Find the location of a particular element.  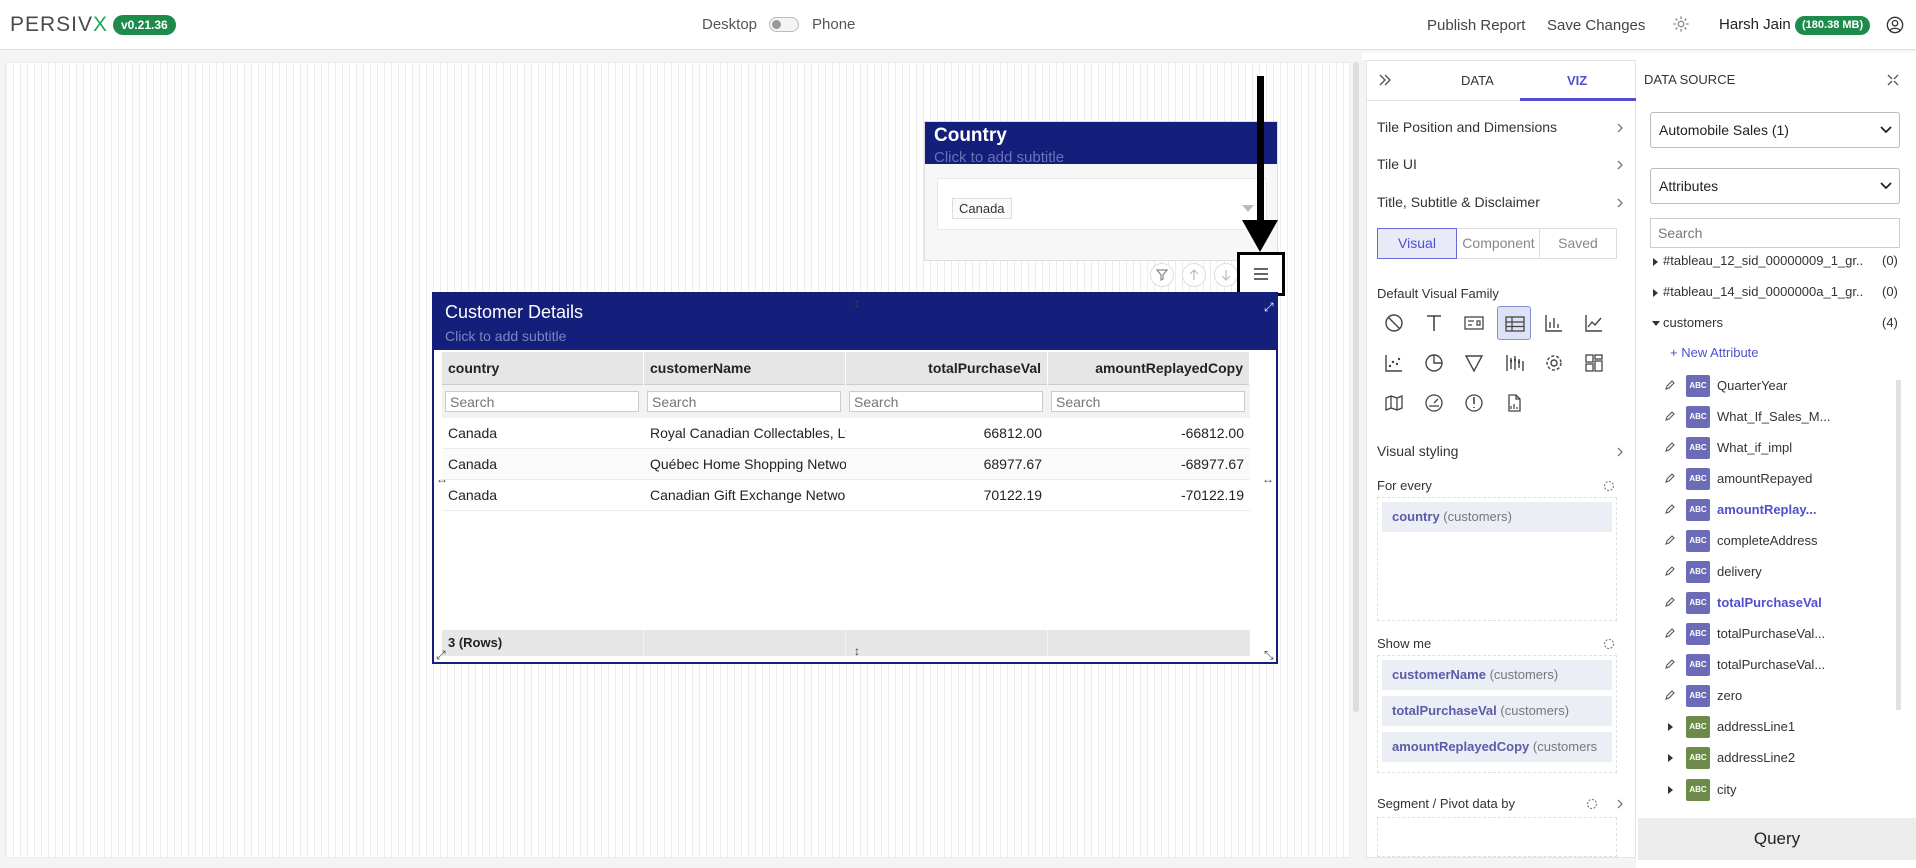

save-changes-button: Save Changes is located at coordinates (1596, 25).